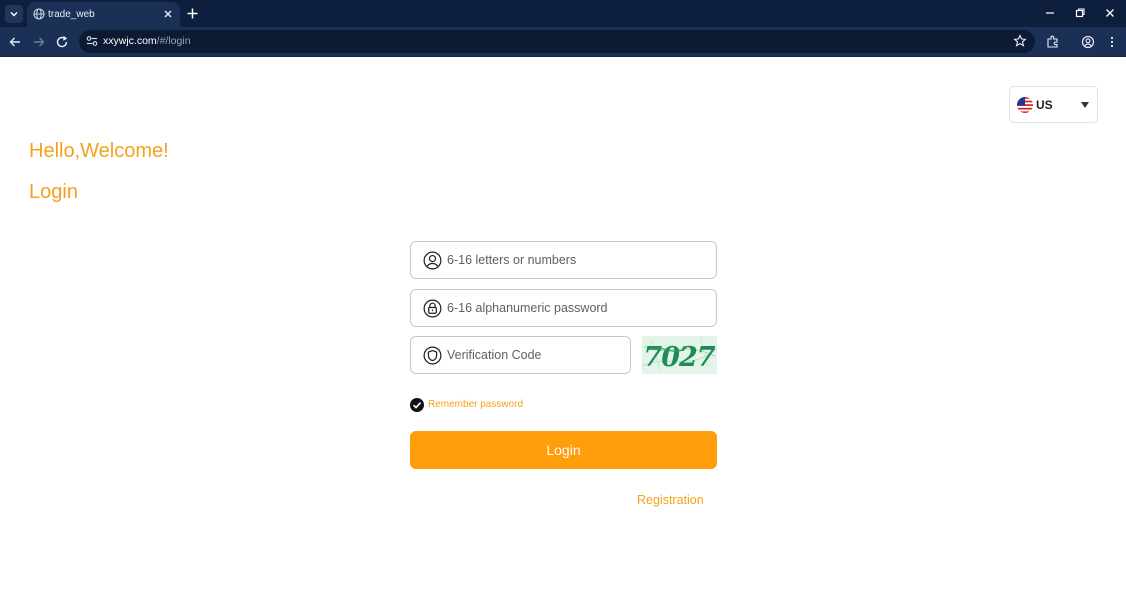 This screenshot has height=602, width=1126. What do you see at coordinates (577, 260) in the screenshot?
I see `username-input` at bounding box center [577, 260].